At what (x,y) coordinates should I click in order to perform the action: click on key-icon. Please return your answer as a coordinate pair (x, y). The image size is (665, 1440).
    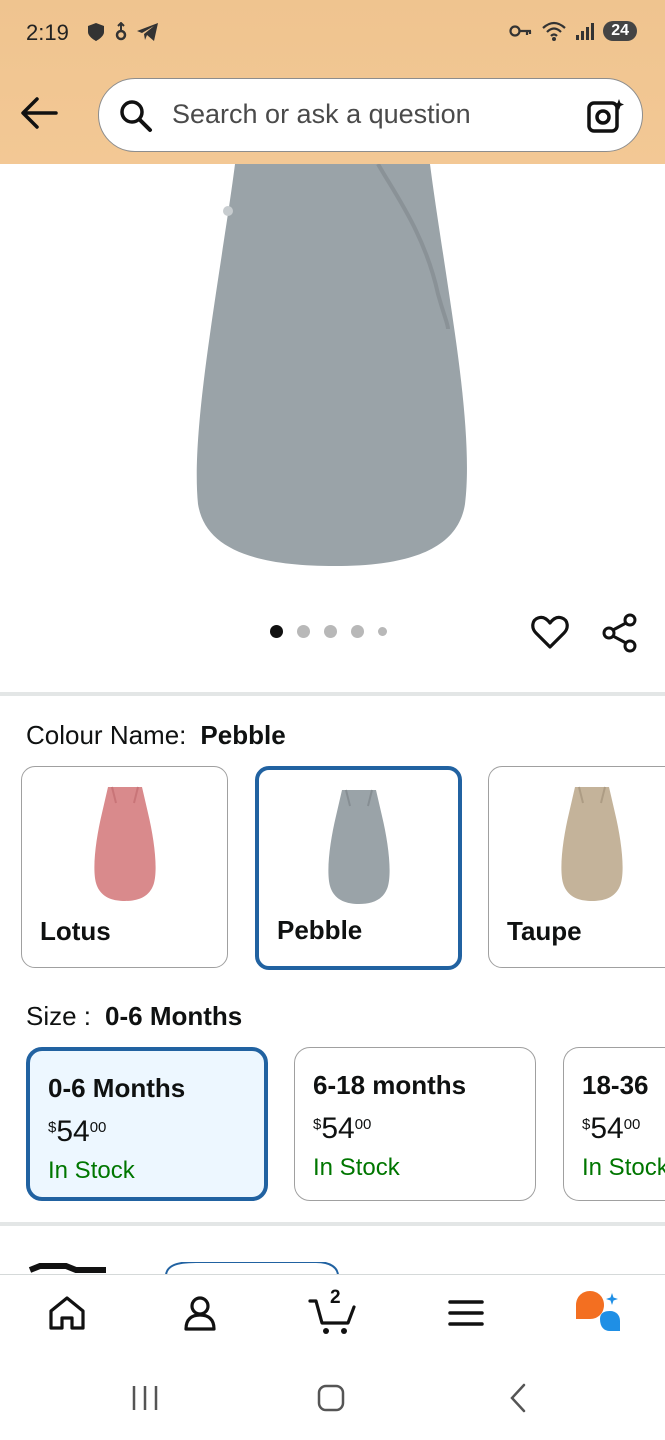
    Looking at the image, I should click on (520, 31).